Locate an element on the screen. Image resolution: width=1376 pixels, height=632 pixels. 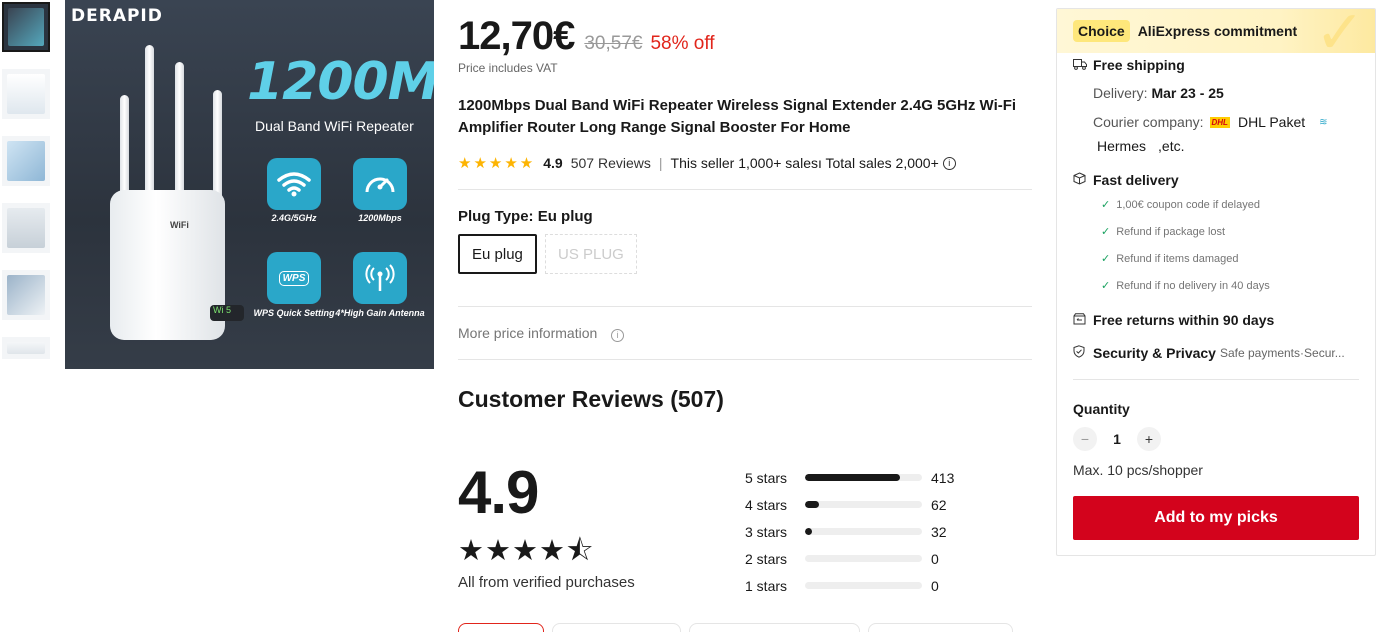
sku-option-us-plug: US PLUG is located at coordinates (591, 254).